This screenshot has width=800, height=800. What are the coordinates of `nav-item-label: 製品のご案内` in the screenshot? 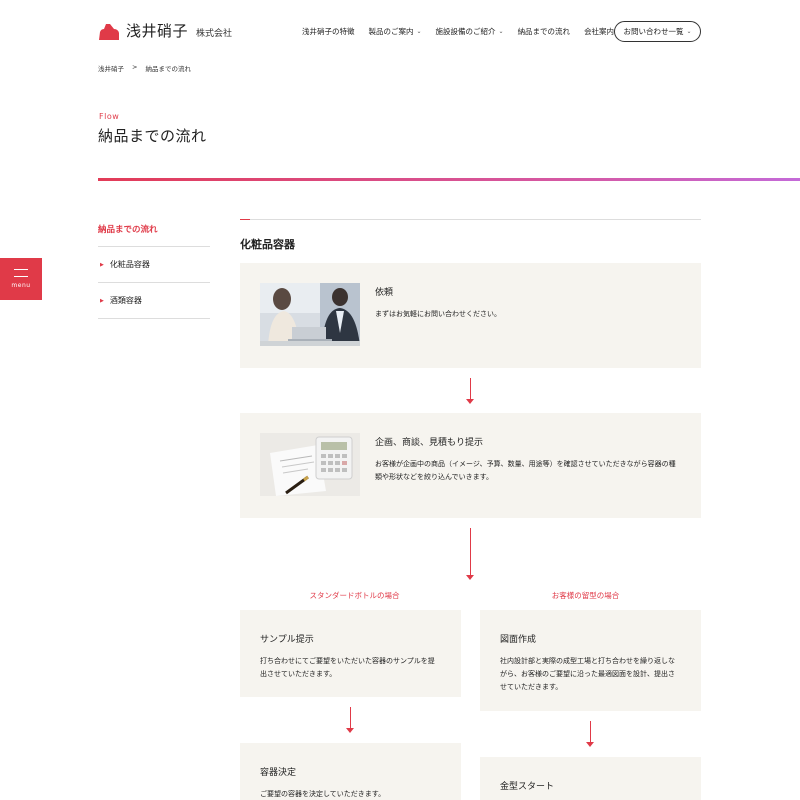 It's located at (391, 31).